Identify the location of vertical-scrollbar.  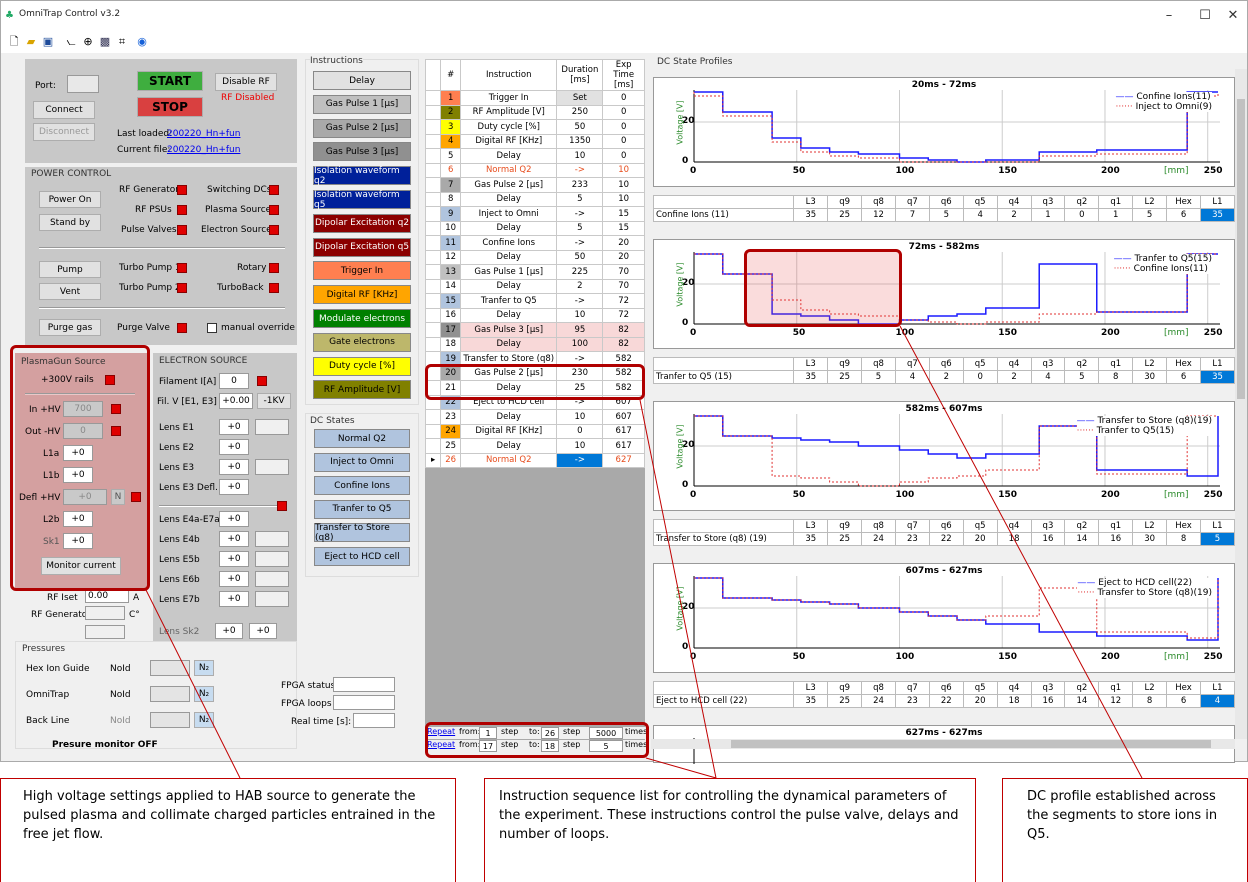
(1241, 404).